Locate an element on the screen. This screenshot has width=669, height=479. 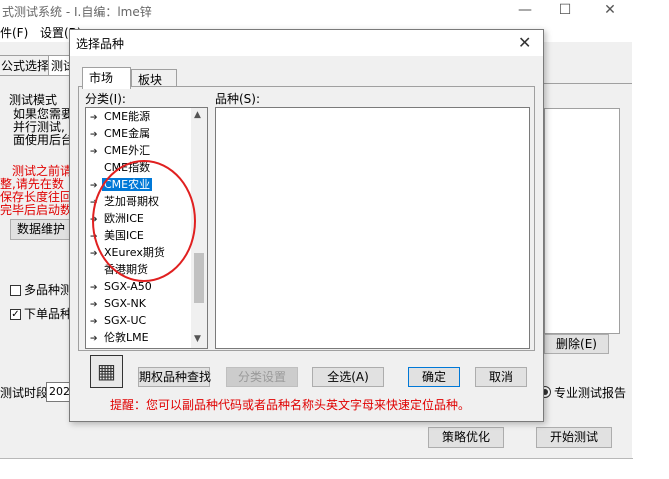
category-settings-button: 分类设置 is located at coordinates (262, 377).